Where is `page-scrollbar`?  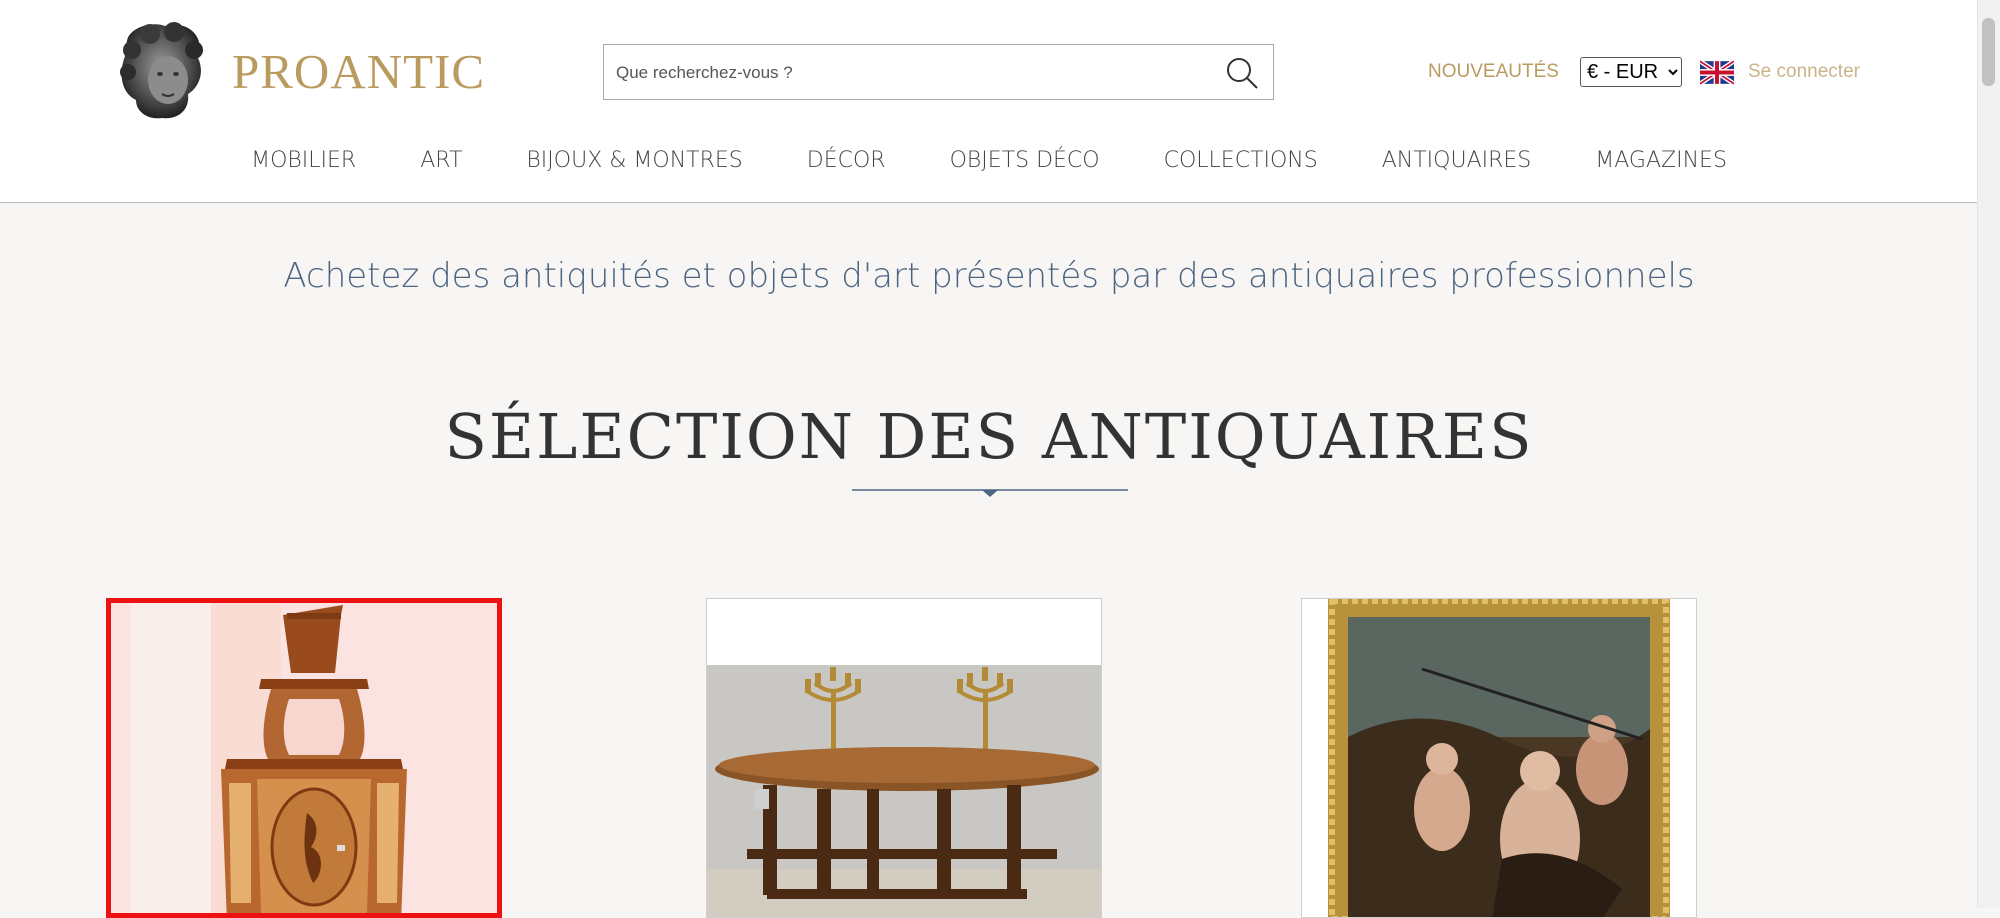
page-scrollbar is located at coordinates (1988, 454).